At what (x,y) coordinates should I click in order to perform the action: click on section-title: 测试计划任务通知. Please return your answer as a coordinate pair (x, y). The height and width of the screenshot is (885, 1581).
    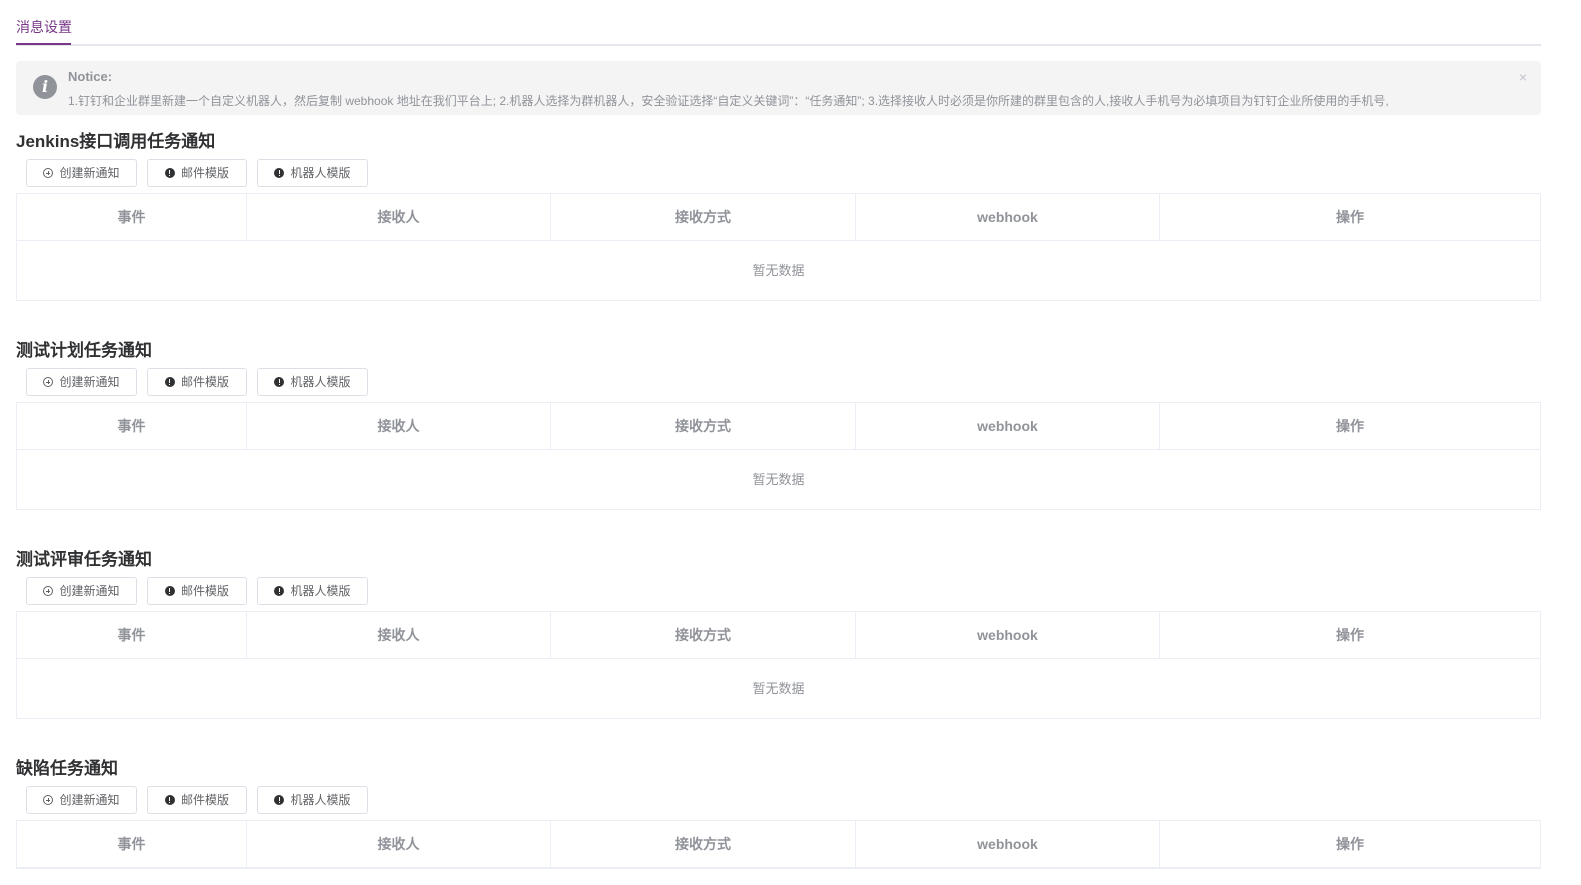
    Looking at the image, I should click on (84, 350).